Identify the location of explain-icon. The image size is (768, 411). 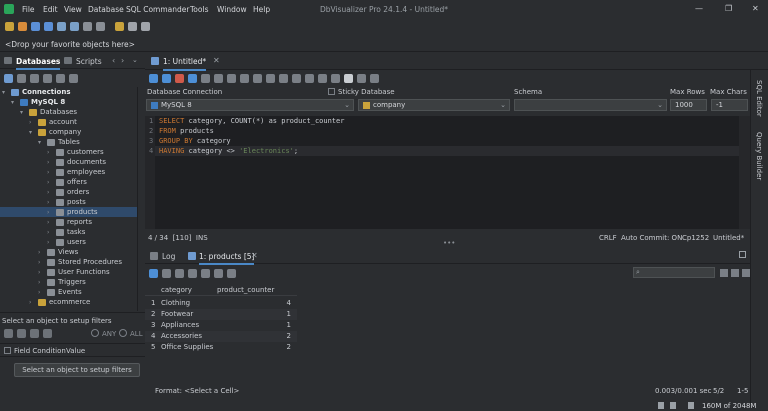
(205, 78).